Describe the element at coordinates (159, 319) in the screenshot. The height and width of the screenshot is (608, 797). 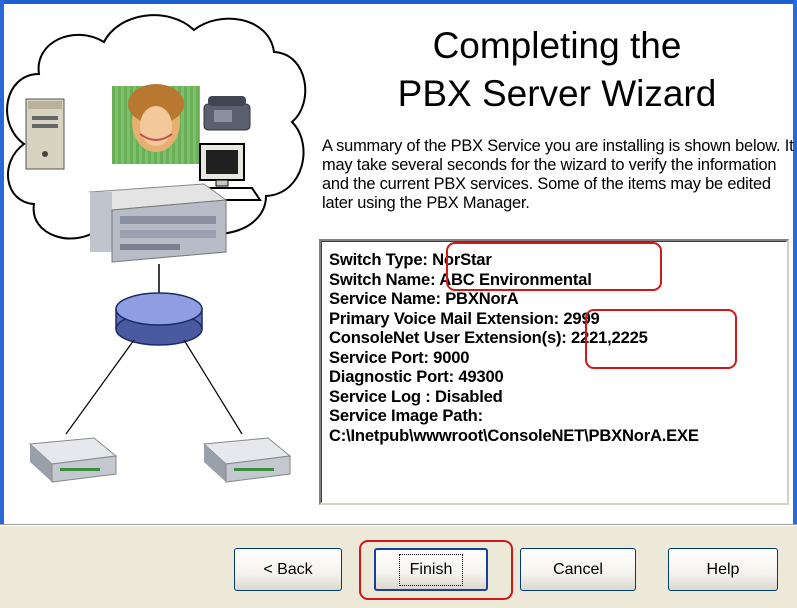
I see `router-icon` at that location.